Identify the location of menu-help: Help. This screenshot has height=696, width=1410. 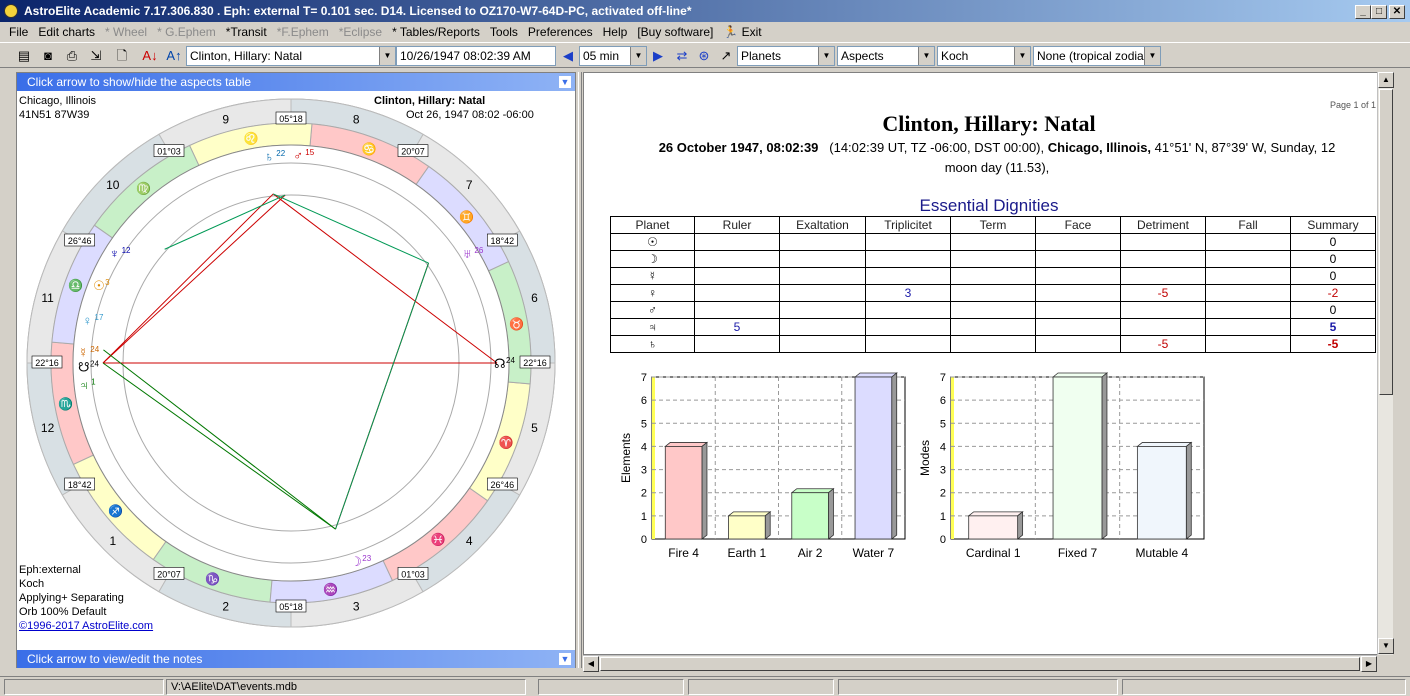
(615, 32).